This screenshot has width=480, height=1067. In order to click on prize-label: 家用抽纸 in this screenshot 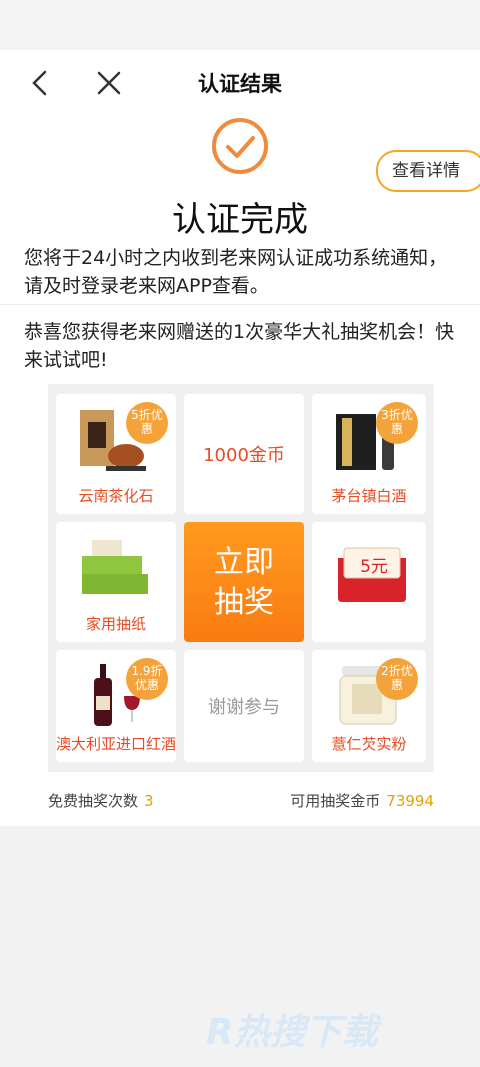, I will do `click(115, 624)`.